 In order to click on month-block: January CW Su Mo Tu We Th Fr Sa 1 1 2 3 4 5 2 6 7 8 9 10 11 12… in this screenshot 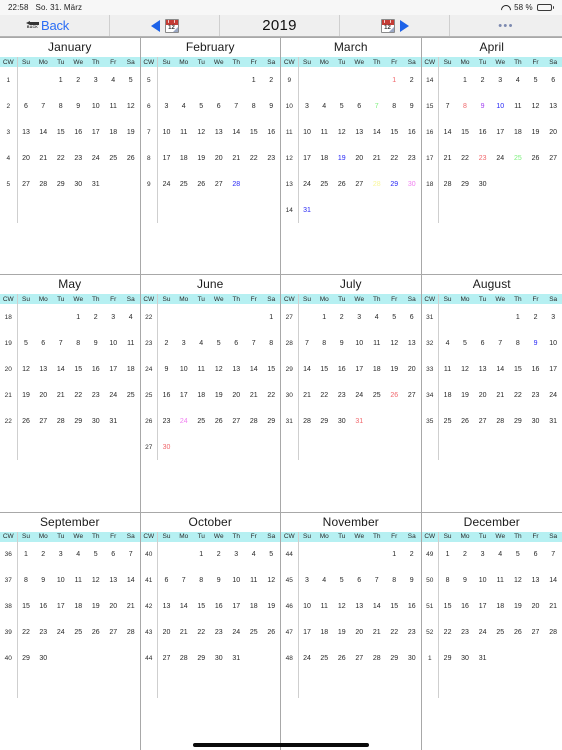, I will do `click(70, 157)`.